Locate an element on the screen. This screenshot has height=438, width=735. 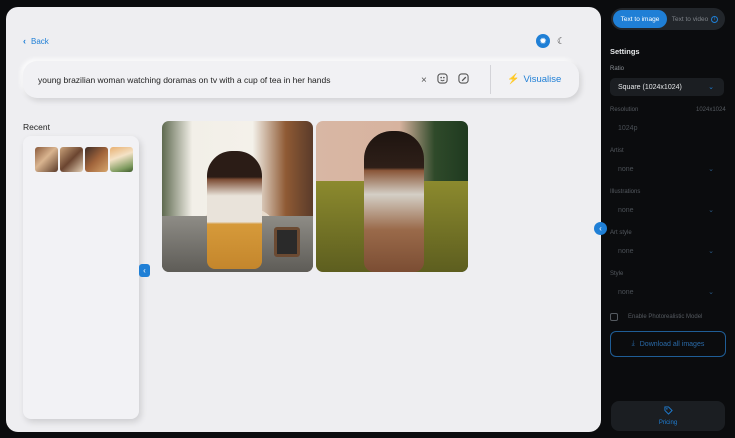
tab-text-to-video: Text to video i is located at coordinates (695, 19).